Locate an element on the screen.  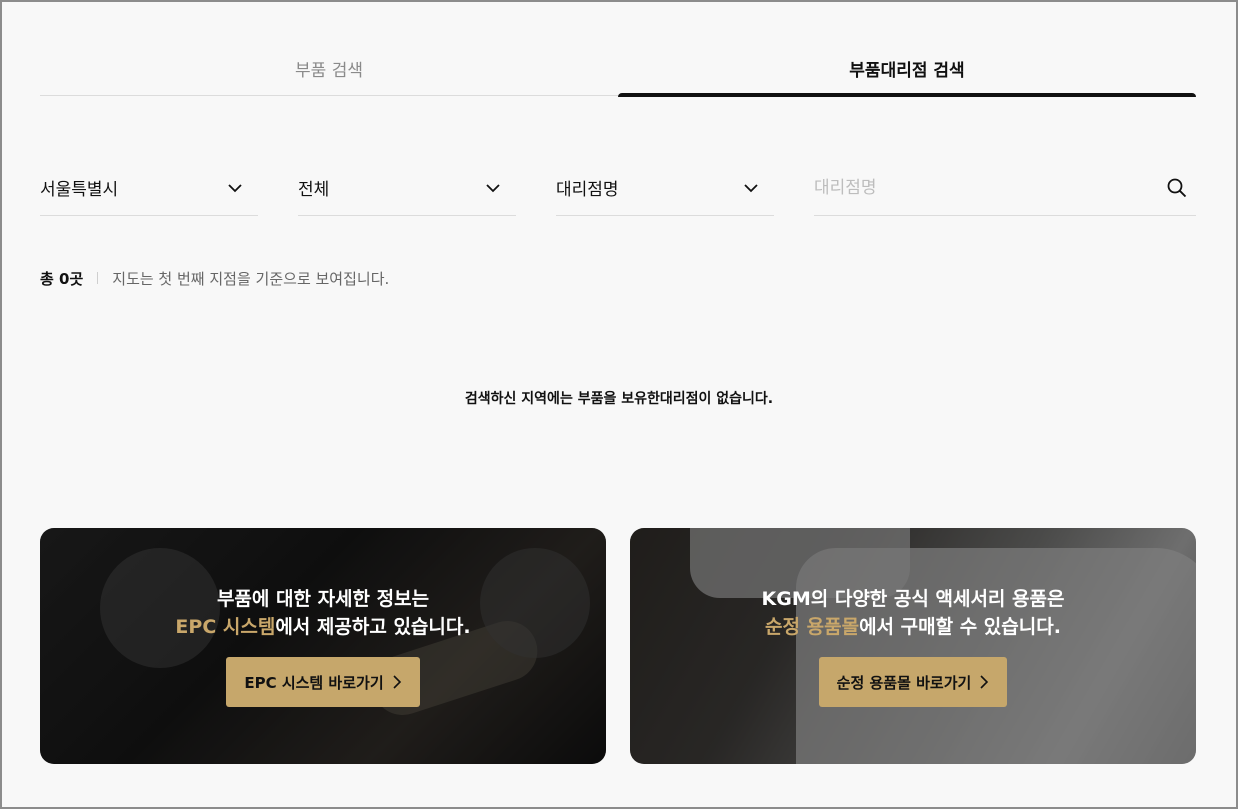
tab-bar: 부품 검색 부품대리점 검색 is located at coordinates (618, 68).